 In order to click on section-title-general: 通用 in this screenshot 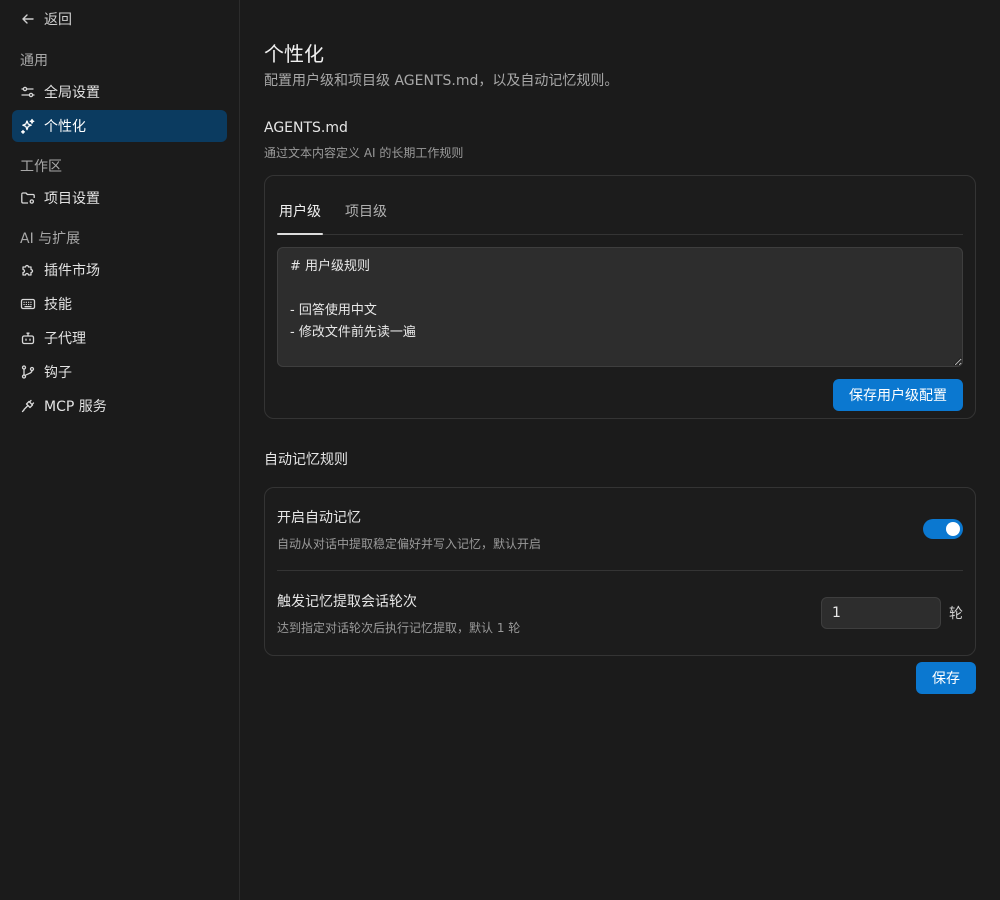, I will do `click(34, 61)`.